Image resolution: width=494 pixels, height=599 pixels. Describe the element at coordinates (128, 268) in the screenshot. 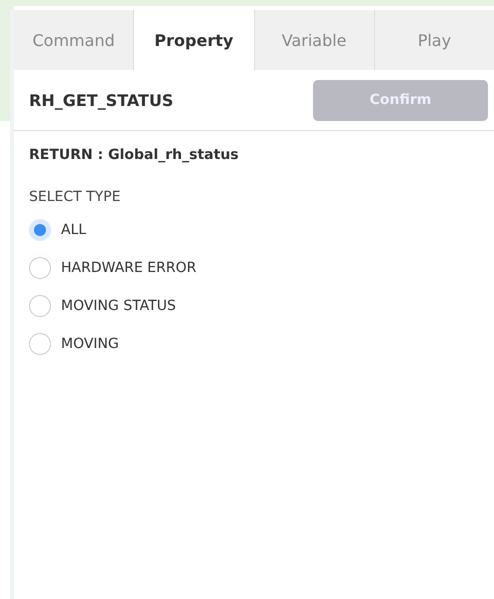

I see `option-label: HARDWARE ERROR` at that location.